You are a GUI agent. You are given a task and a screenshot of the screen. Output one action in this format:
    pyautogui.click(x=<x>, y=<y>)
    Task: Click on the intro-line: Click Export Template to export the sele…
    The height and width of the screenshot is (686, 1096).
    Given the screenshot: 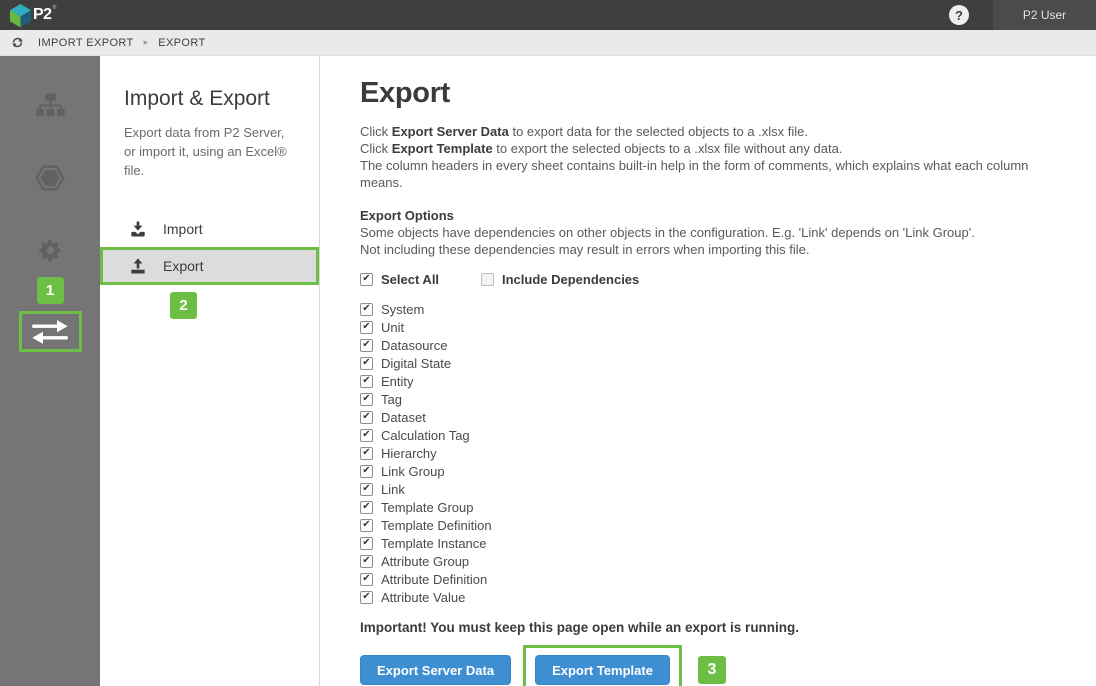 What is the action you would take?
    pyautogui.click(x=601, y=148)
    